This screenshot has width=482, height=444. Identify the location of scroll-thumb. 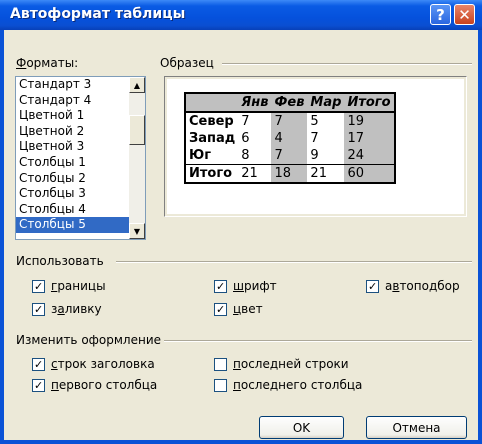
(137, 130).